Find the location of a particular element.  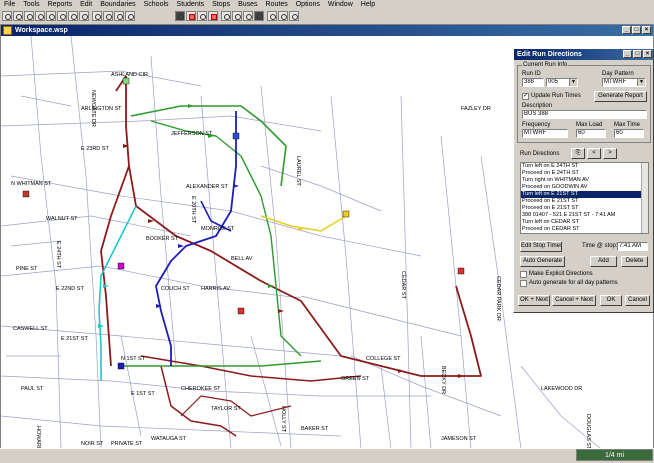

next-arrow-icon: > is located at coordinates (610, 153).